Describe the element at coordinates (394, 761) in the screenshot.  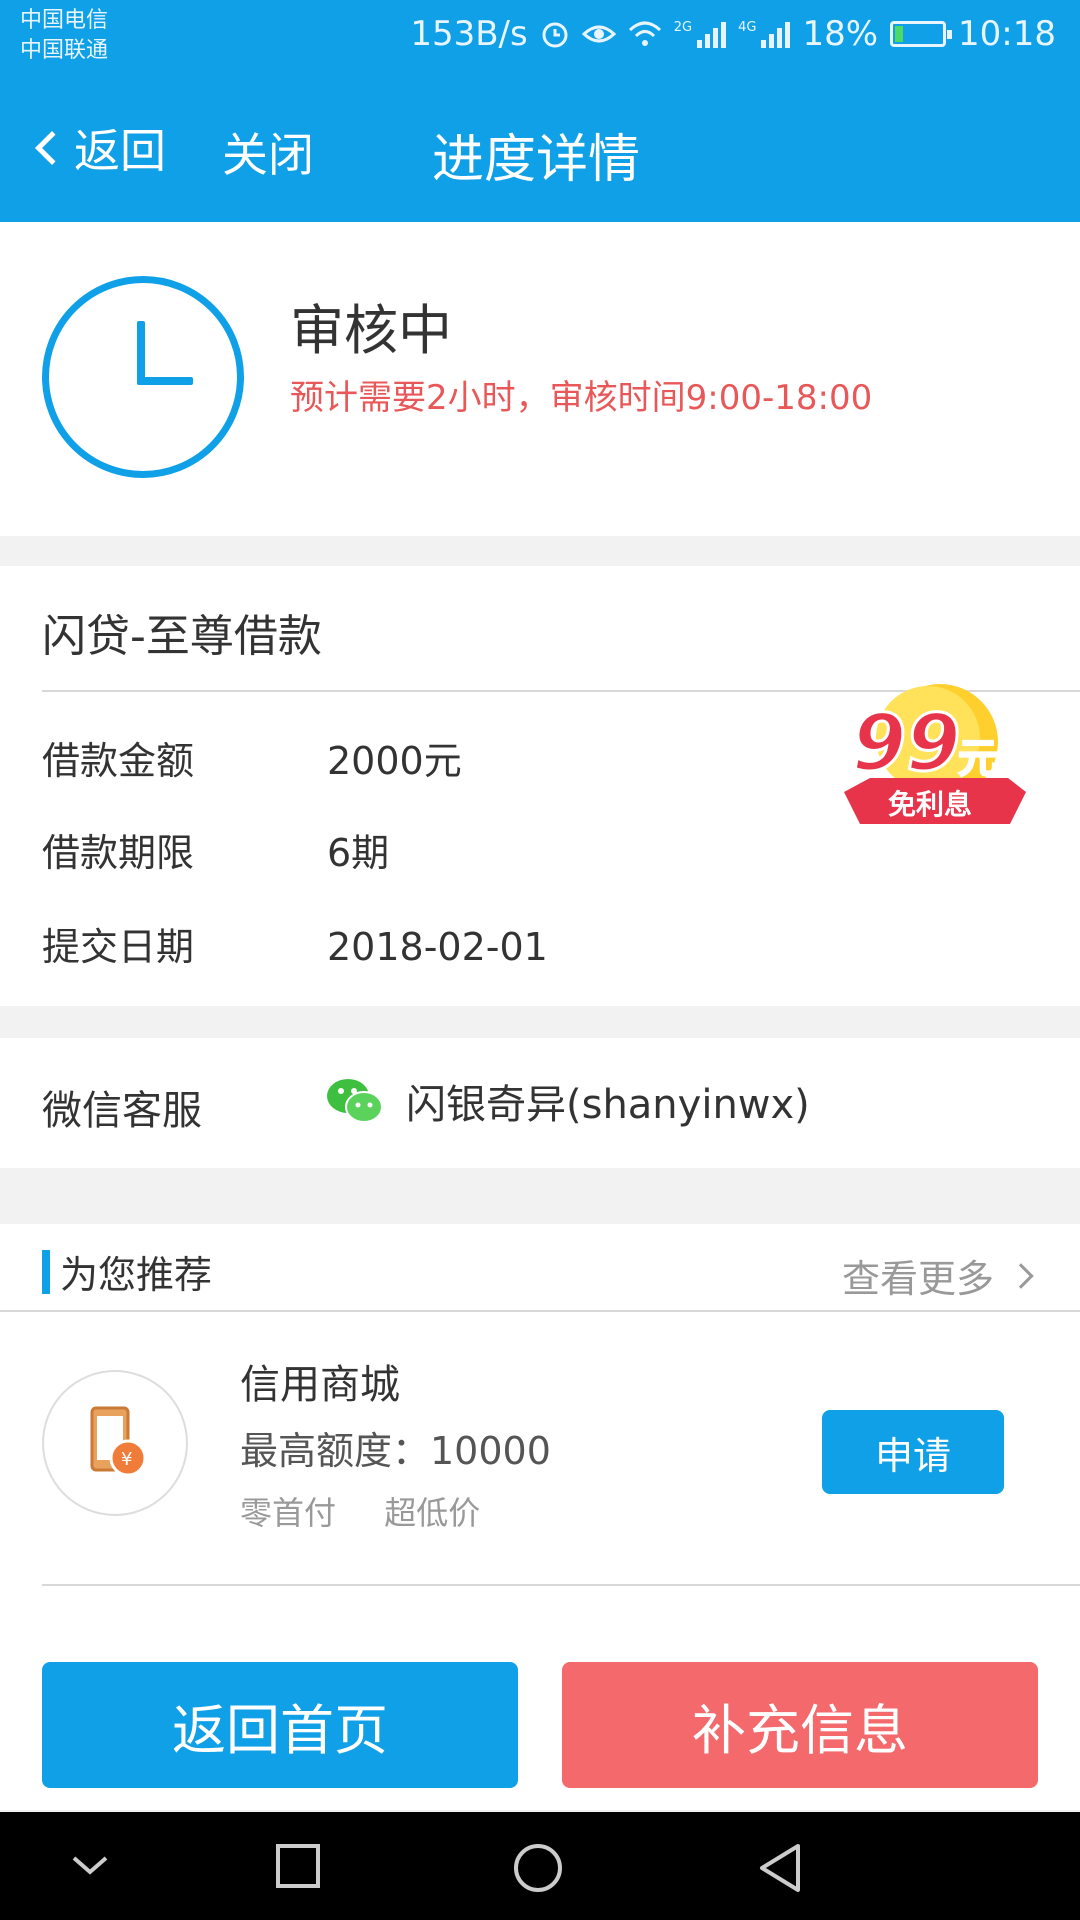
I see `loan-row-value: 2000元` at that location.